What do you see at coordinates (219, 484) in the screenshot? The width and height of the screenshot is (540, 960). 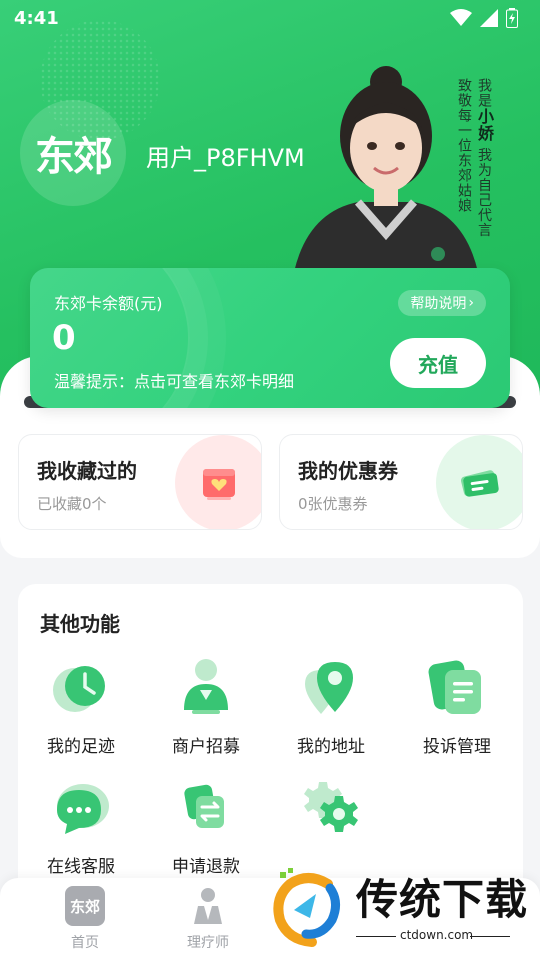 I see `favorites-icon` at bounding box center [219, 484].